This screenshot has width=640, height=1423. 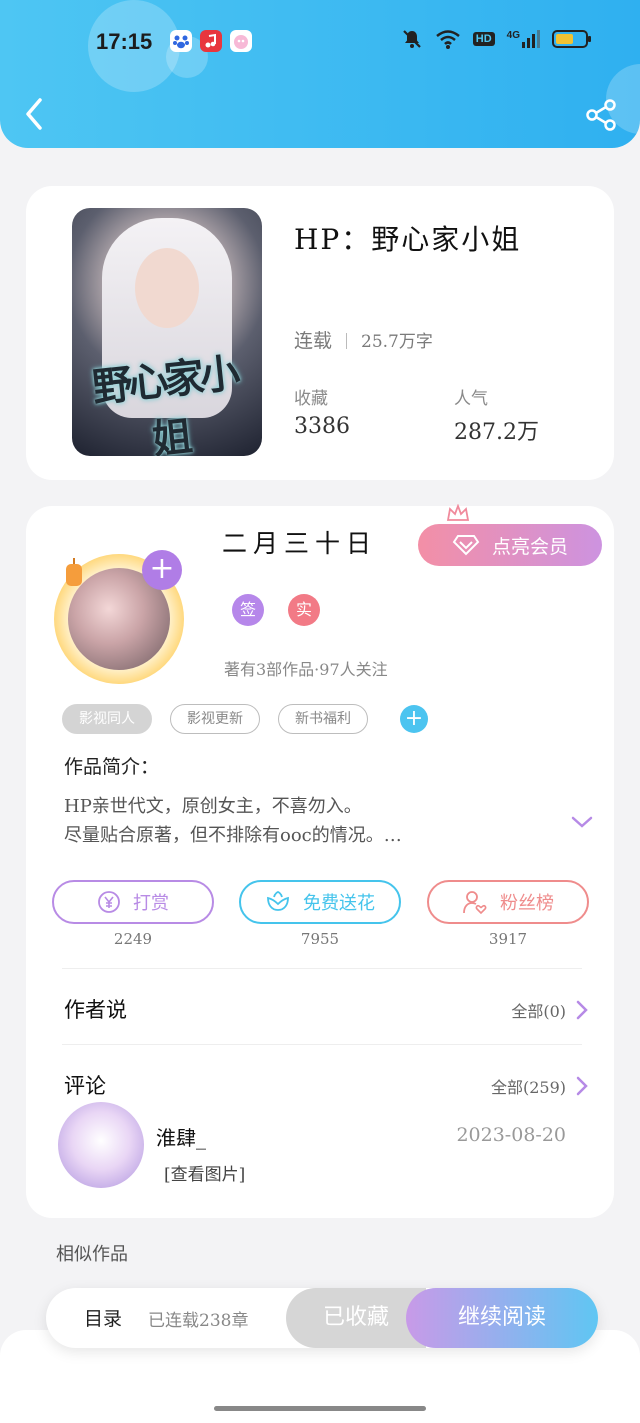 I want to click on tag-item: 新书福利, so click(x=323, y=719).